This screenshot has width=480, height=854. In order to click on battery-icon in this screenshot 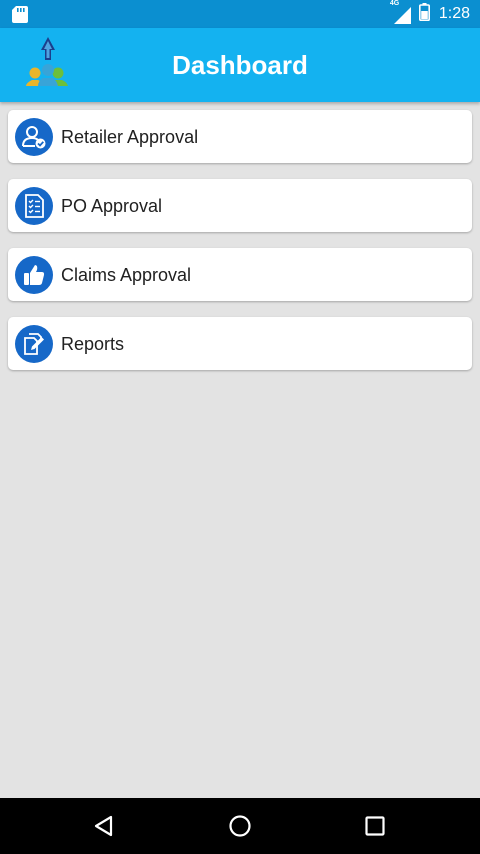, I will do `click(424, 14)`.